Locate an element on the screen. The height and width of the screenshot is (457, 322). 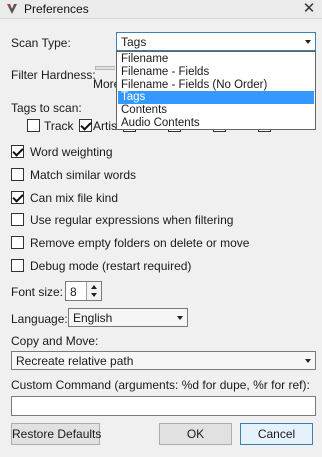
scan-type-value: Tags is located at coordinates (134, 42).